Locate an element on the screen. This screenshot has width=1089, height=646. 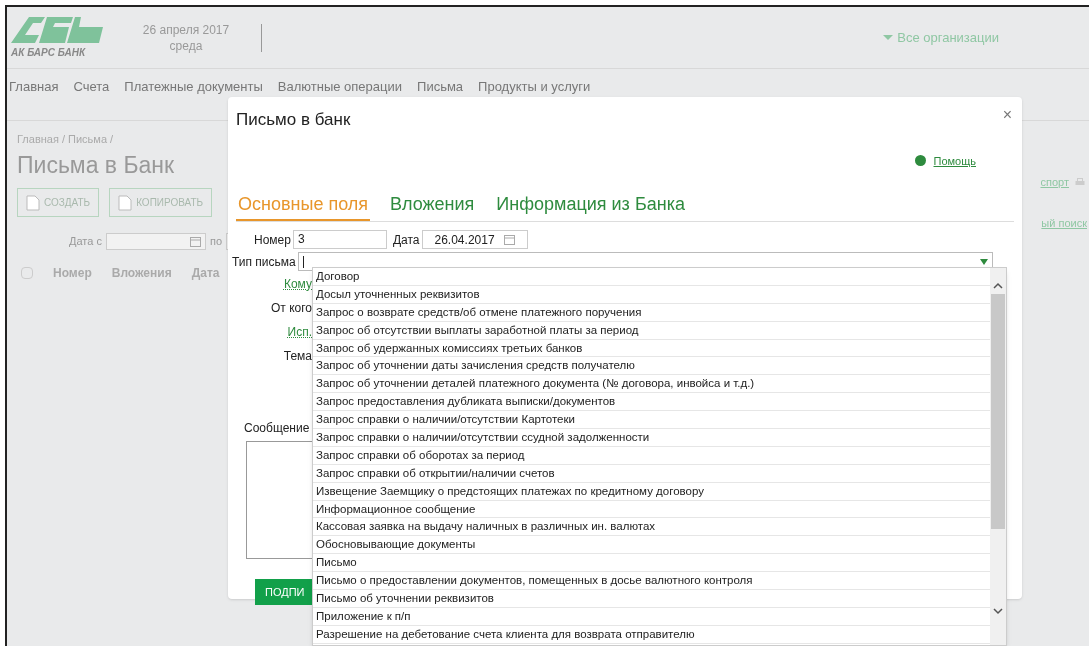
breadcrumb: Главная / Письма / is located at coordinates (66, 139).